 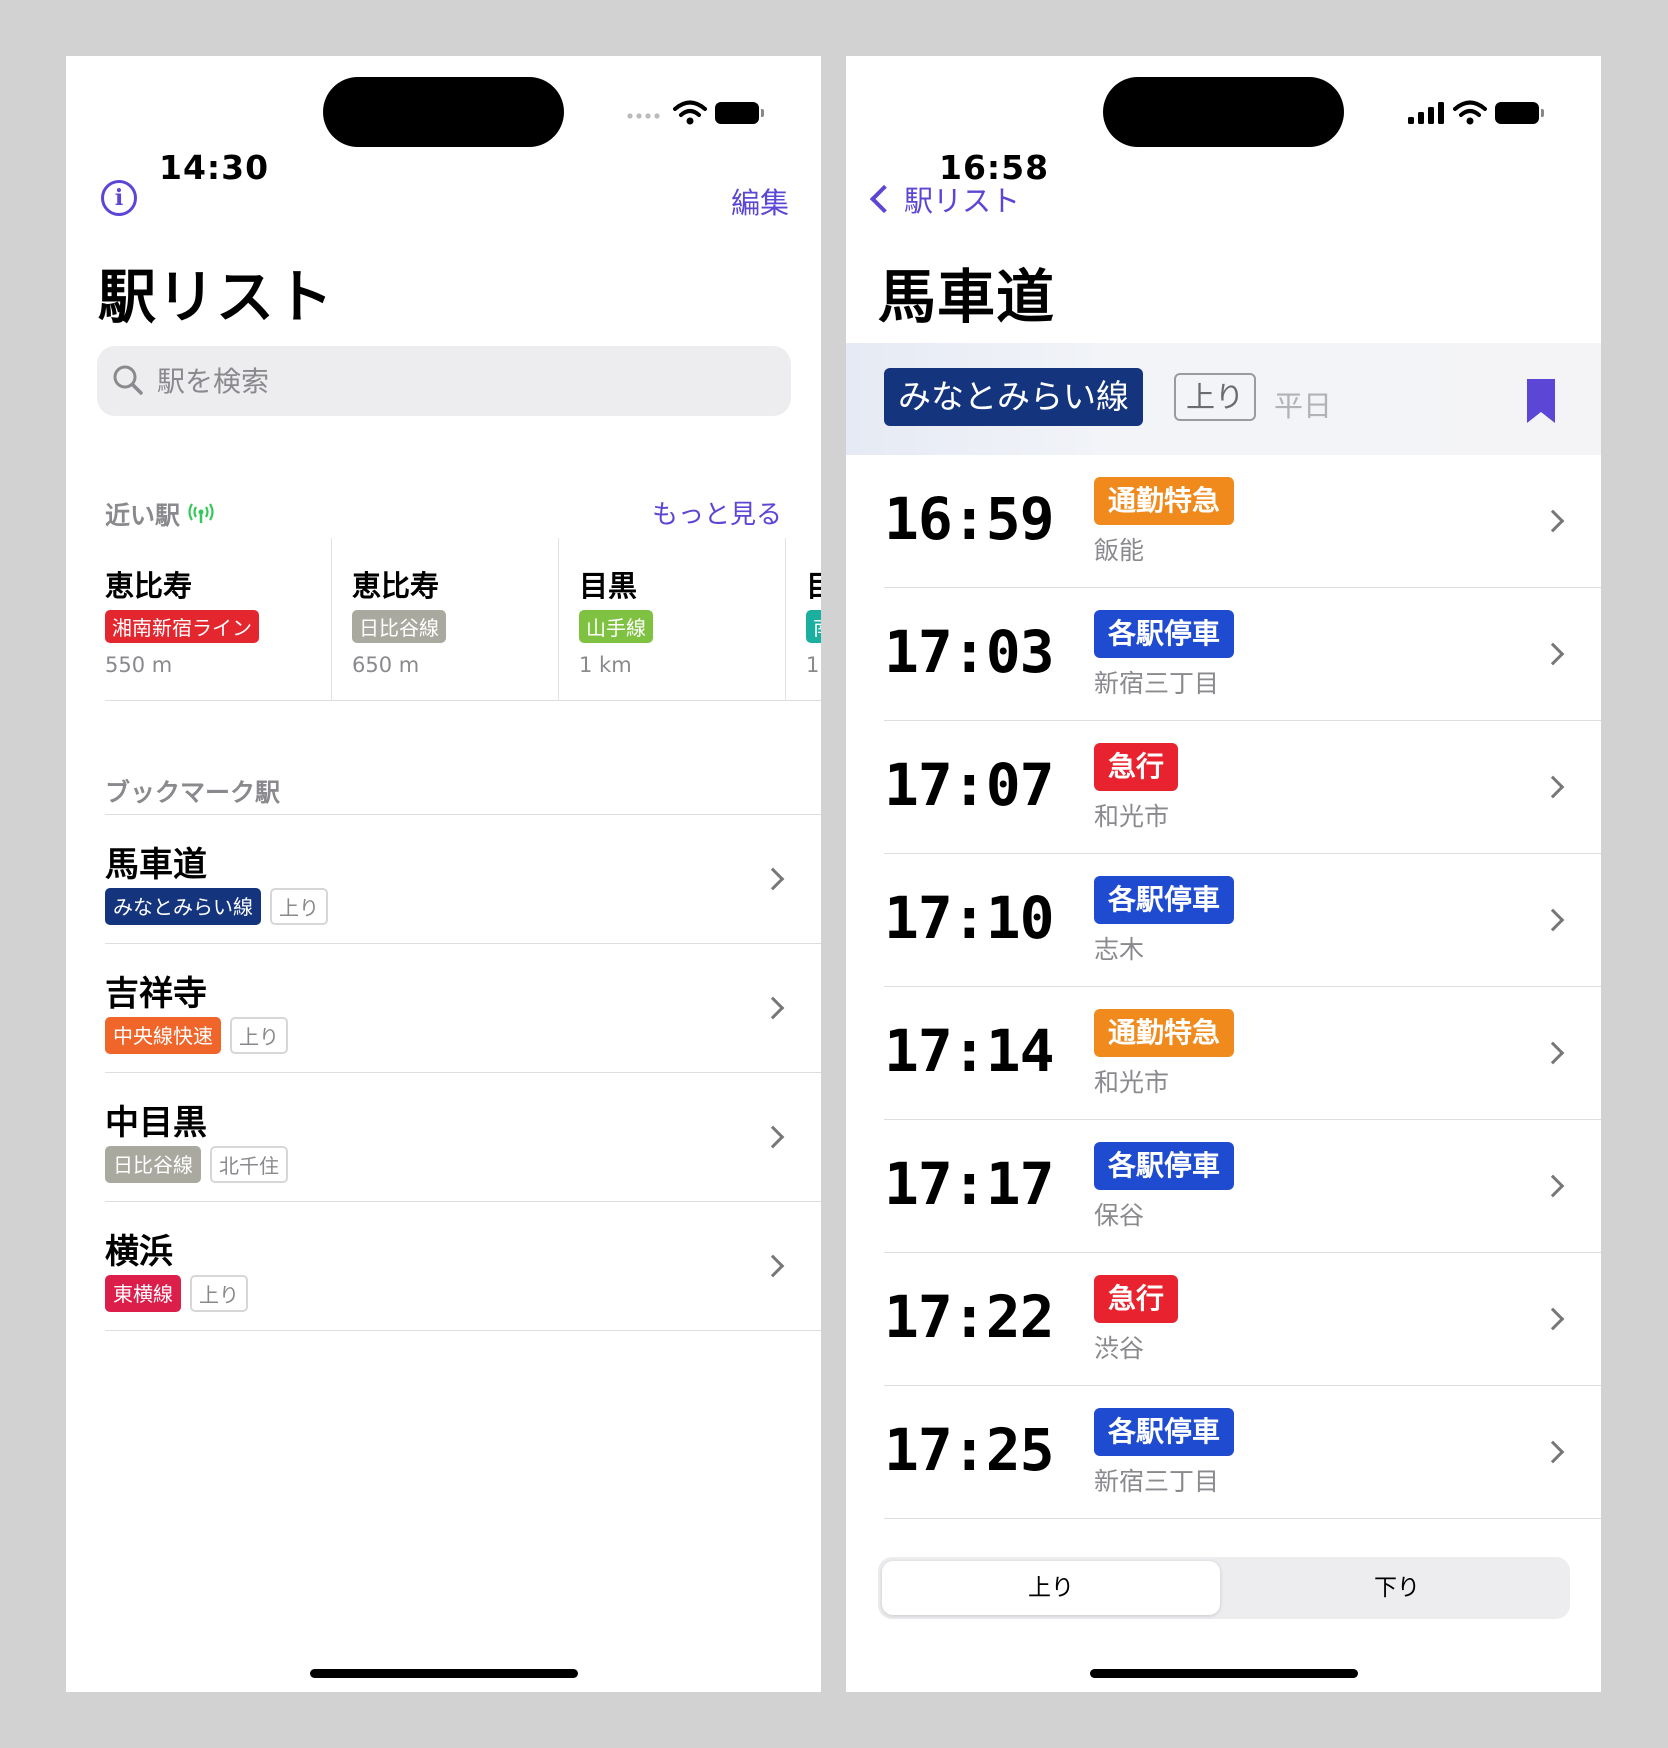 I want to click on timetable-header: みなとみらい線 上り 平日, so click(x=1223, y=399).